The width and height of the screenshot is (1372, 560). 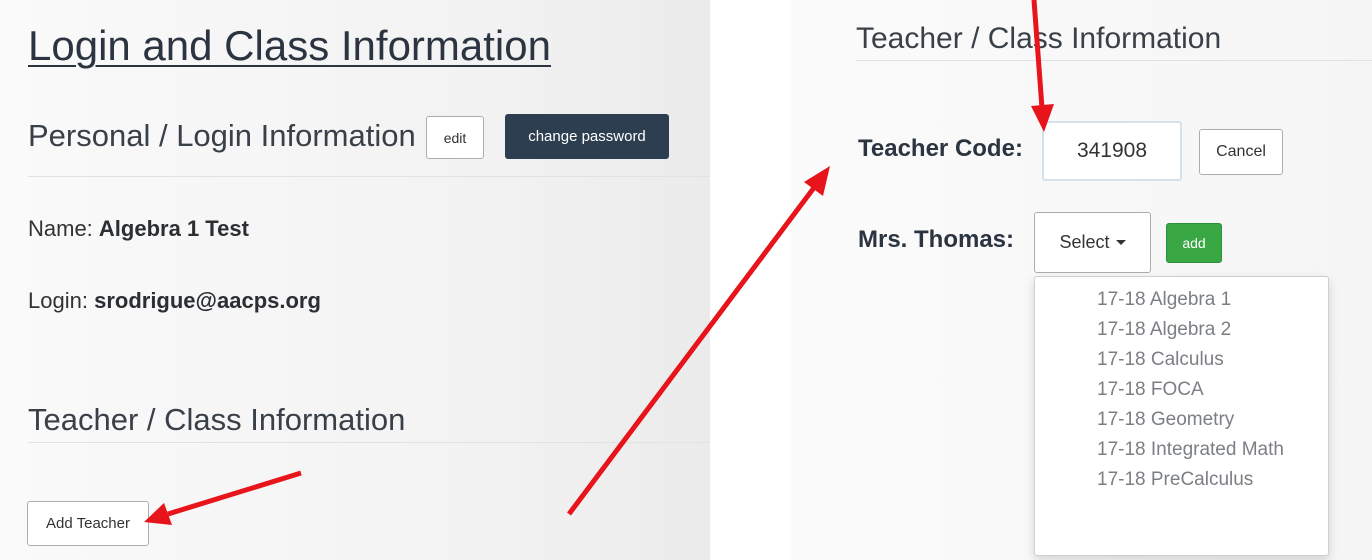 What do you see at coordinates (940, 148) in the screenshot?
I see `teacher-code-label: Teacher Code:` at bounding box center [940, 148].